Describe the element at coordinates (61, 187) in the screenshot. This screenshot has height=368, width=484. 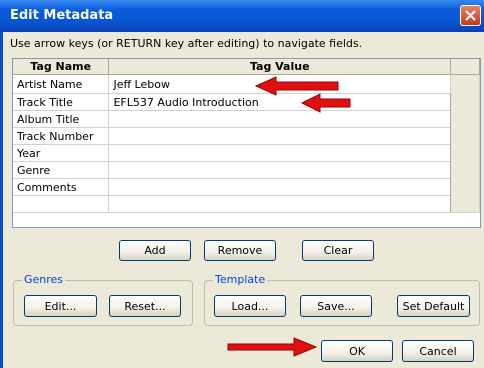
I see `tag-name-cell: Comments` at that location.